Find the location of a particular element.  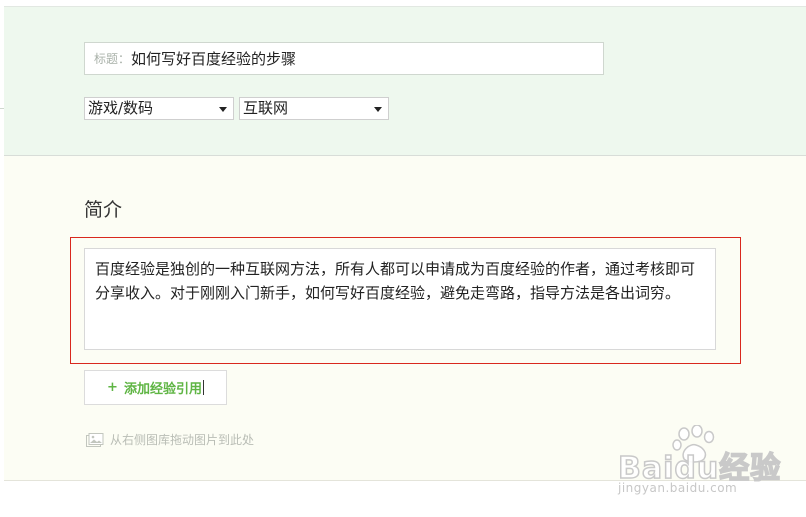

secondary-category-select: 互联网 is located at coordinates (314, 108).